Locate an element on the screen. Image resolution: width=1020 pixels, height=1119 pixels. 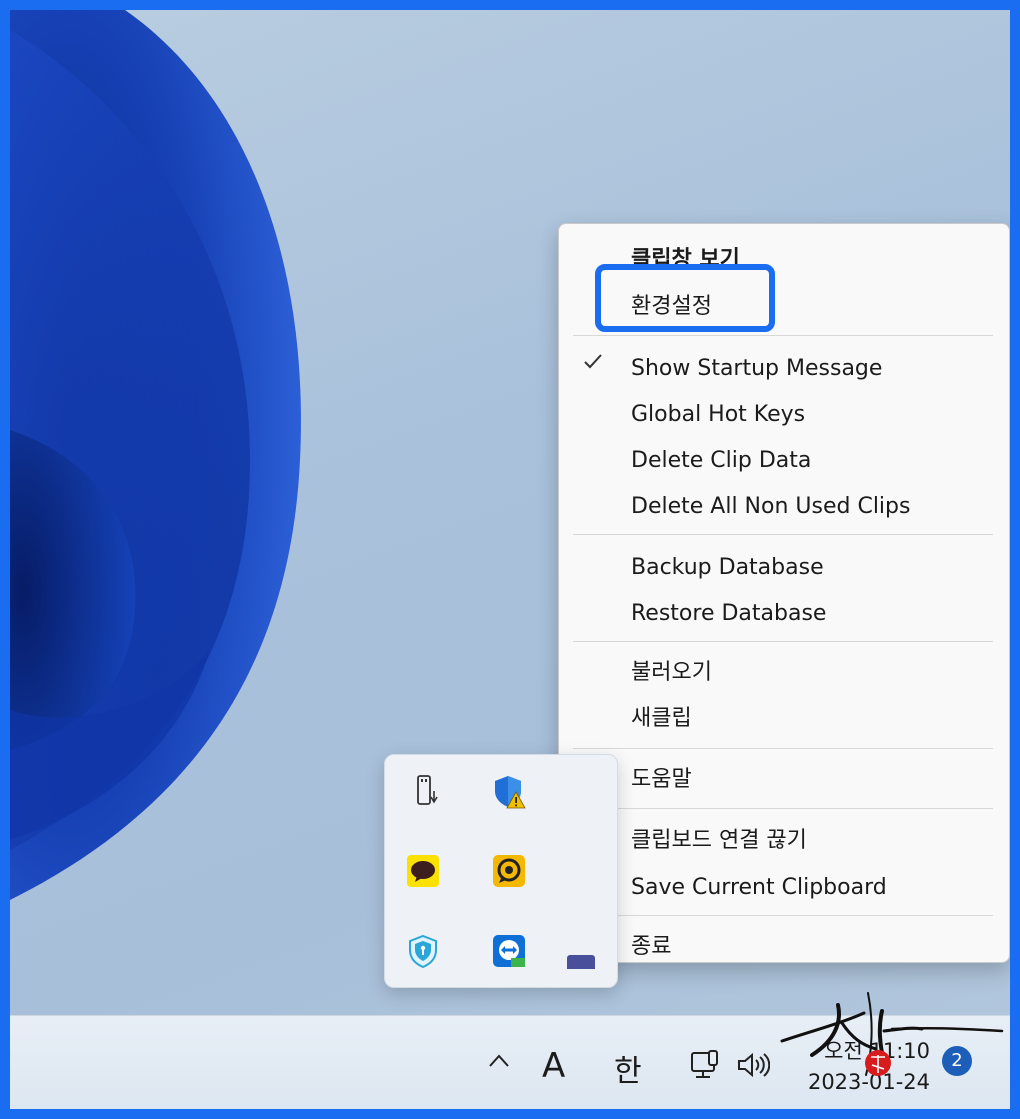
menu-item-new-clip: 새클립 is located at coordinates (661, 719).